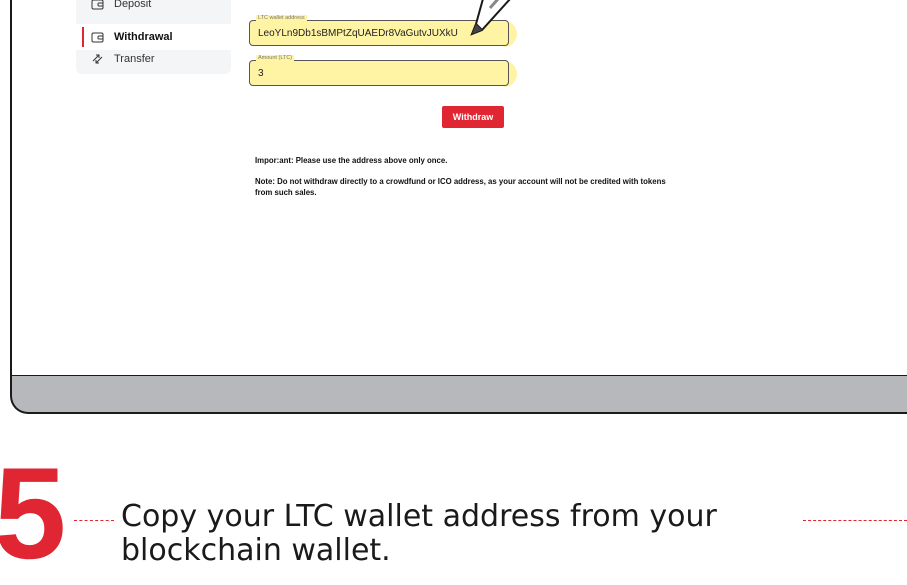 This screenshot has height=585, width=907. Describe the element at coordinates (143, 37) in the screenshot. I see `sidebar-item-label: Withdrawal` at that location.